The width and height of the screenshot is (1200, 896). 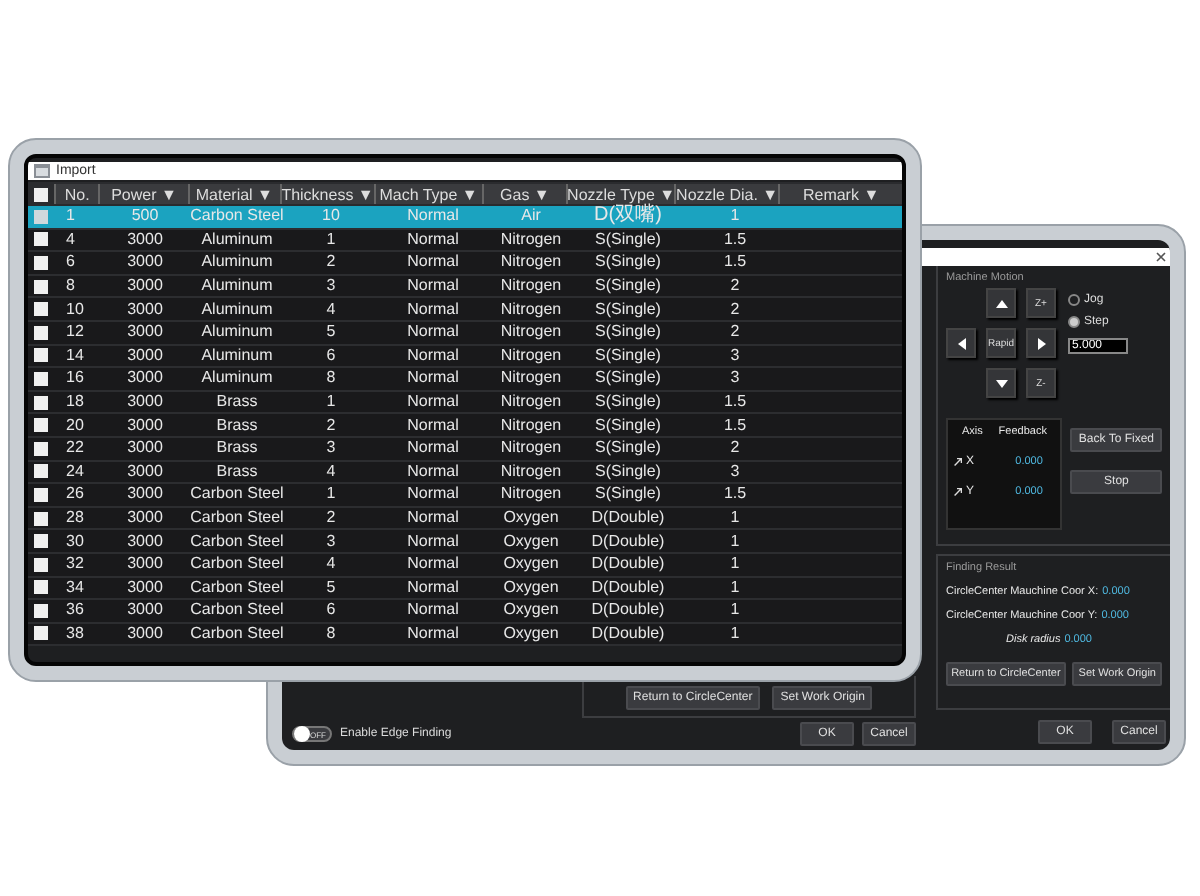 What do you see at coordinates (465, 519) in the screenshot?
I see `table-row: 28 3000 Carbon Steel 2 Normal Oxygen D(Double) 1` at bounding box center [465, 519].